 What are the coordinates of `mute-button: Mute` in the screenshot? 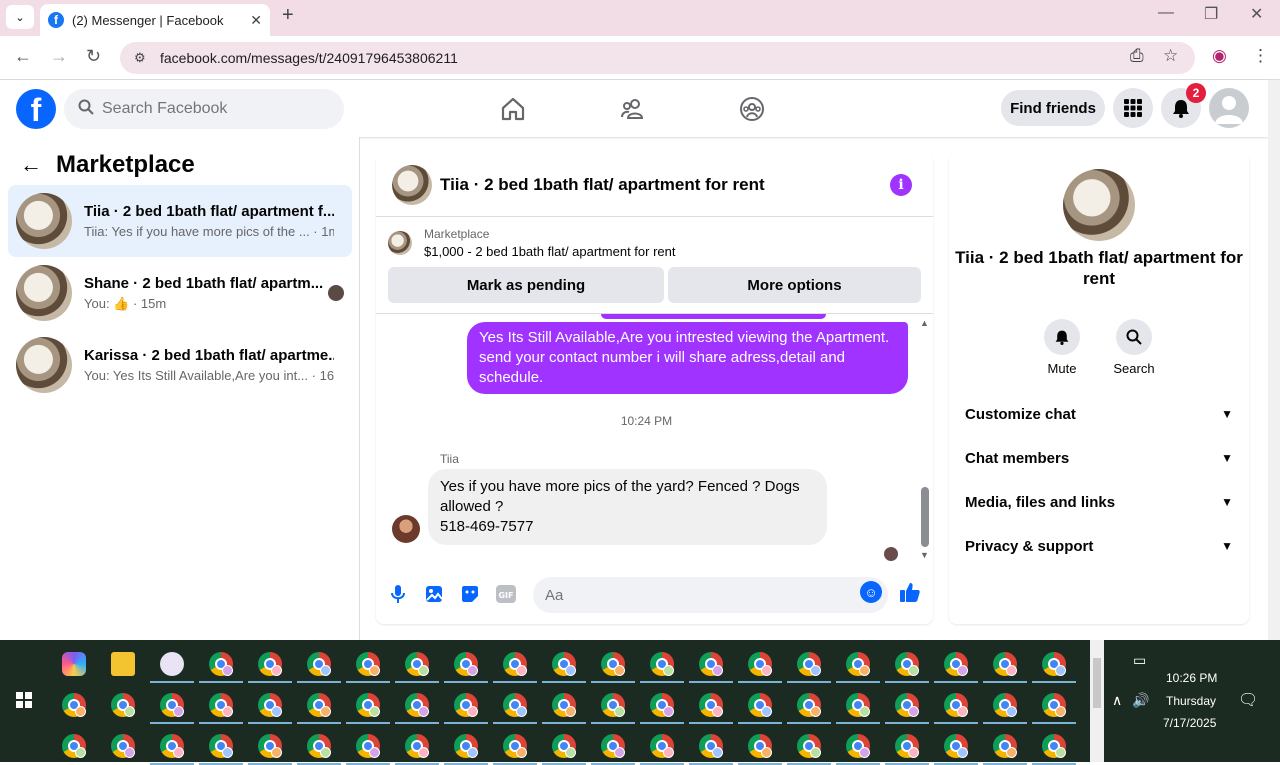 It's located at (1062, 347).